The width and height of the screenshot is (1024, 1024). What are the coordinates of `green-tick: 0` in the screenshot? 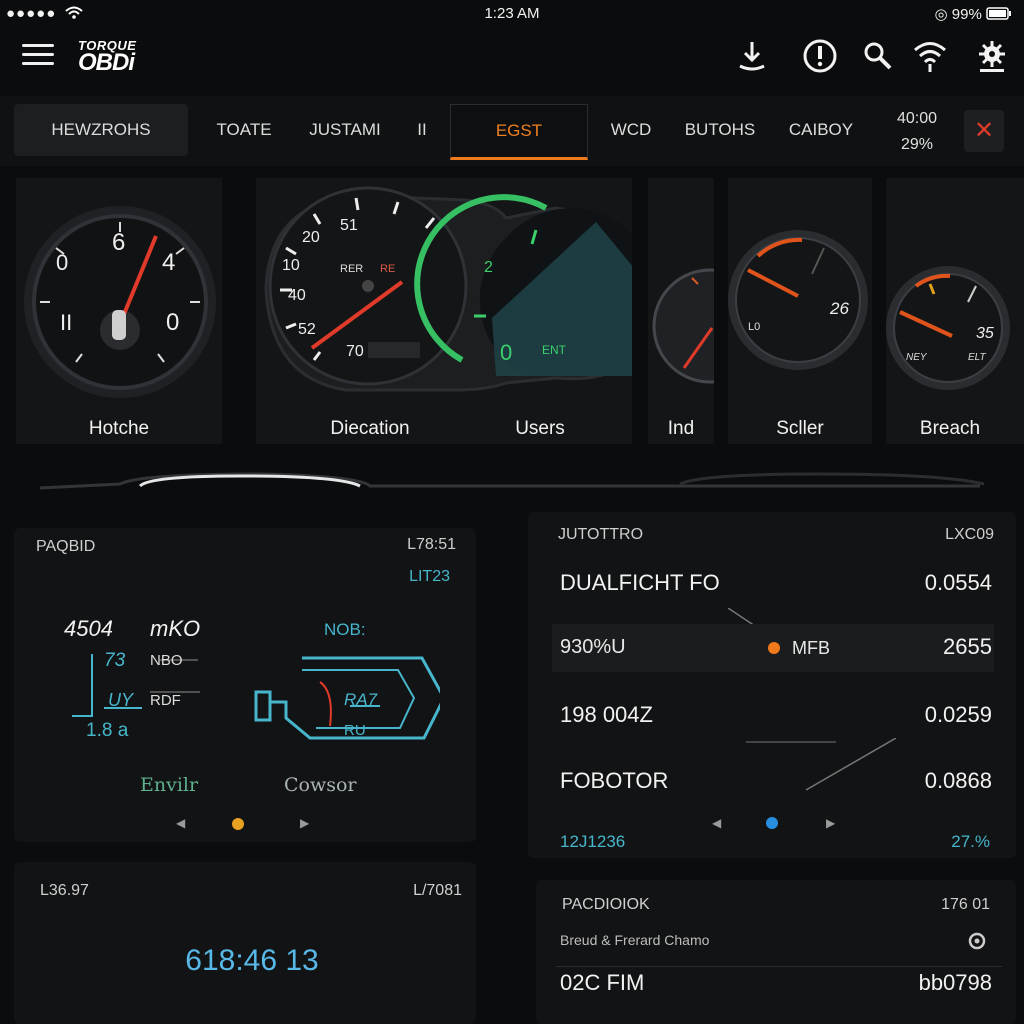 It's located at (506, 352).